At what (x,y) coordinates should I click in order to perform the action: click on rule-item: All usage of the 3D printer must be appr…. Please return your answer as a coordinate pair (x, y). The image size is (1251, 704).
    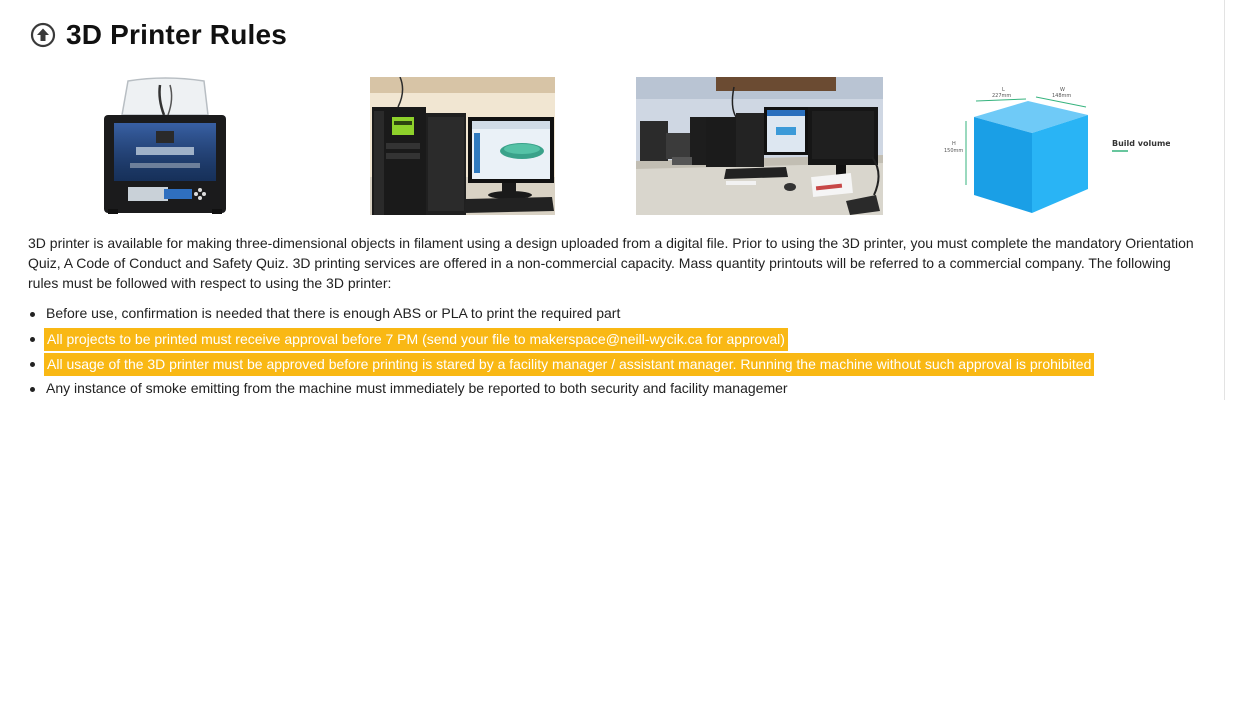
    Looking at the image, I should click on (618, 365).